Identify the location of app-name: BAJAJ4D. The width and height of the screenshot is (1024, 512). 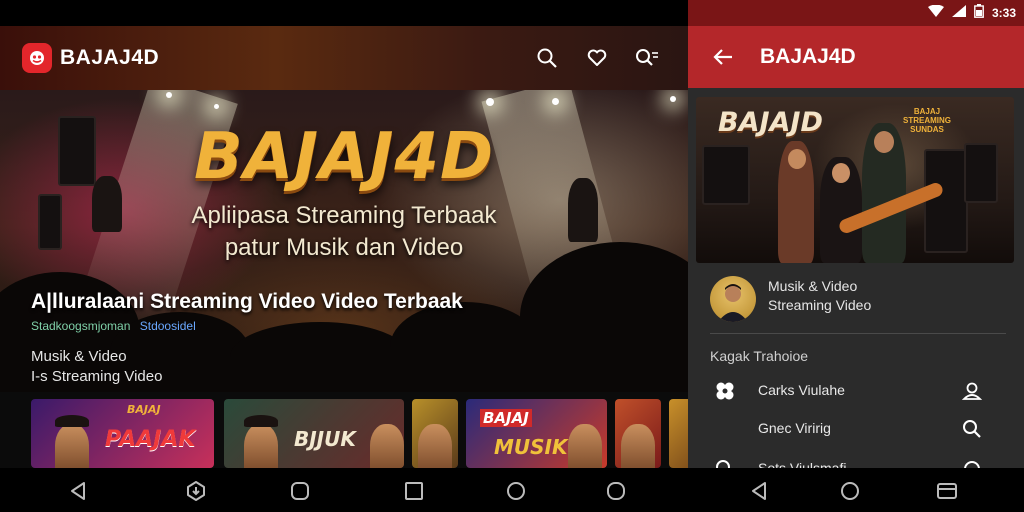
(110, 57).